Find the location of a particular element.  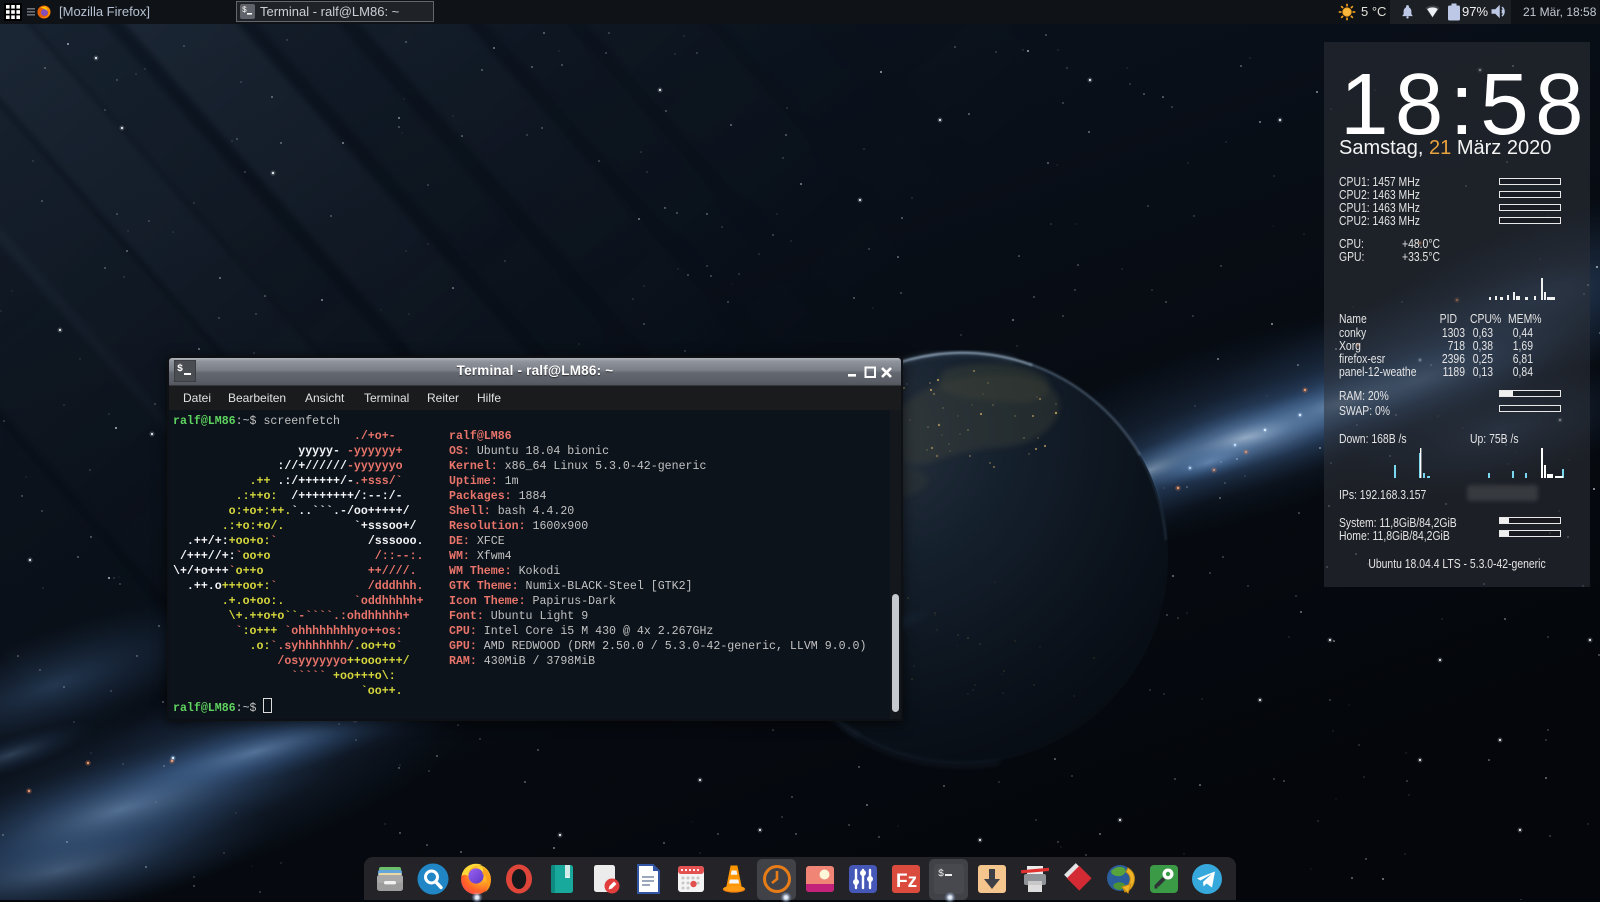

svg-text: Fz is located at coordinates (906, 881).